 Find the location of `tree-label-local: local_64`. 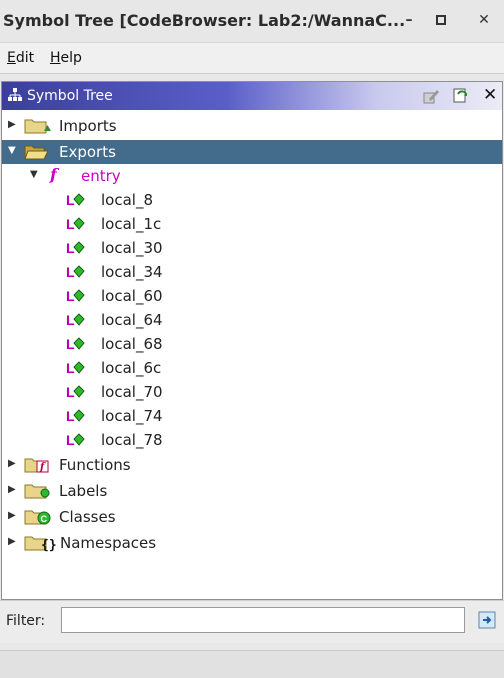

tree-label-local: local_64 is located at coordinates (132, 320).